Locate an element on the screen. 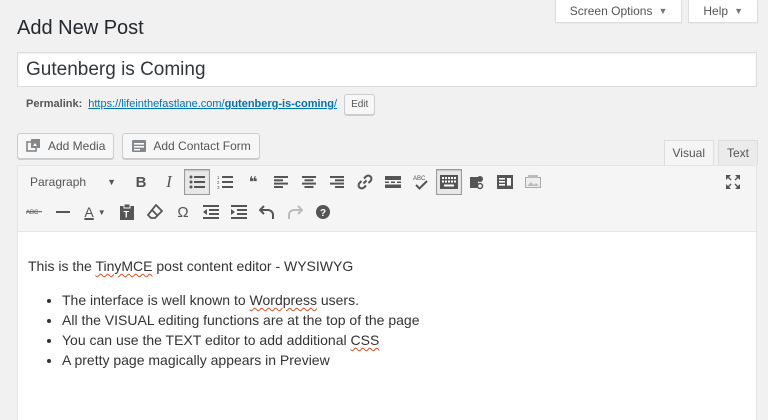 The height and width of the screenshot is (420, 768). add-media-label: Add Media is located at coordinates (77, 146).